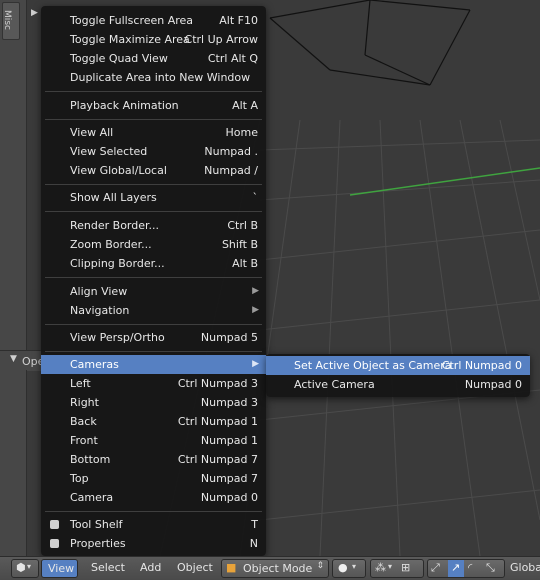 This screenshot has height=580, width=540. What do you see at coordinates (320, 566) in the screenshot?
I see `updown-arrows-icon: ⇕` at bounding box center [320, 566].